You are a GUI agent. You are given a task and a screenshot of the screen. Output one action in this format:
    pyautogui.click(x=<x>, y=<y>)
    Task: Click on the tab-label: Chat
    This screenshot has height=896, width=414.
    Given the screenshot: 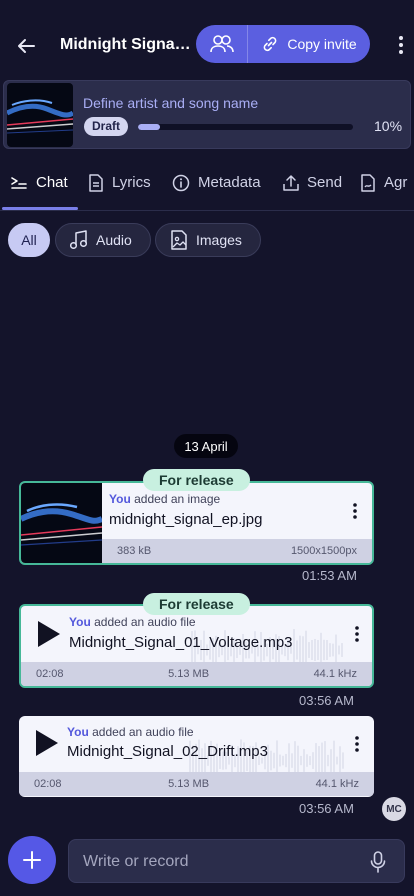 What is the action you would take?
    pyautogui.click(x=52, y=182)
    